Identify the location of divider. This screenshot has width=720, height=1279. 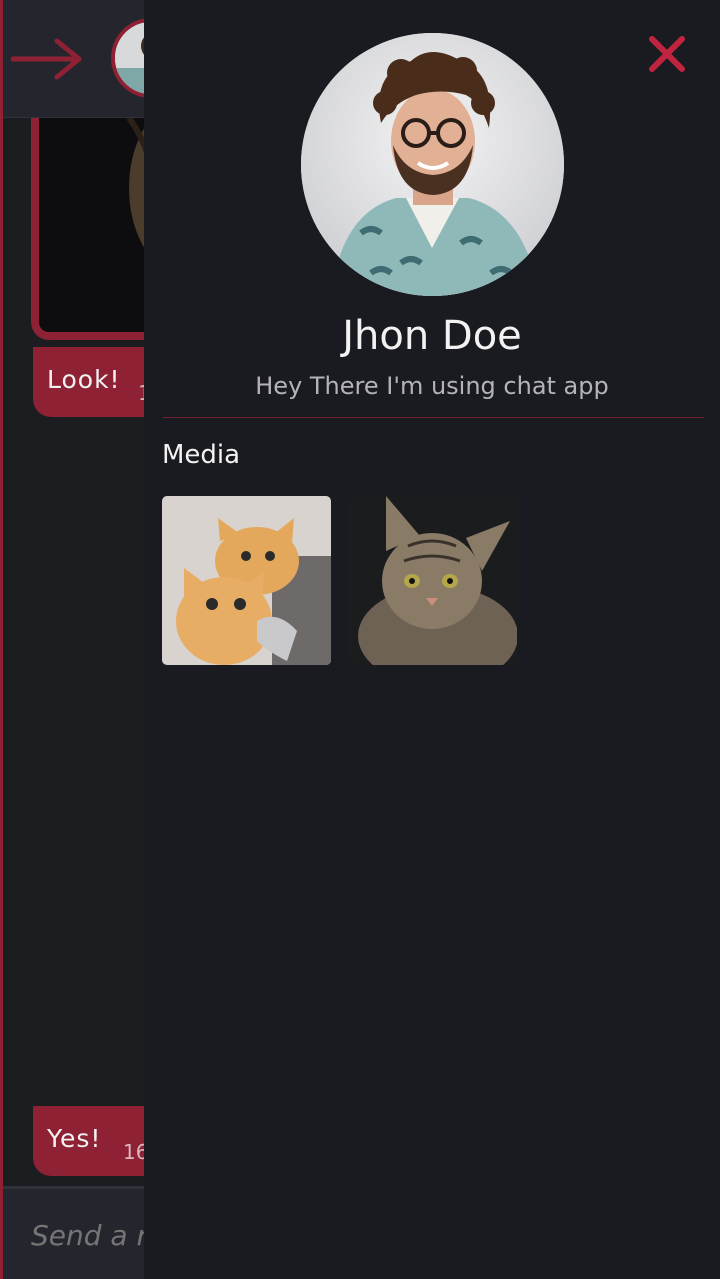
(433, 417).